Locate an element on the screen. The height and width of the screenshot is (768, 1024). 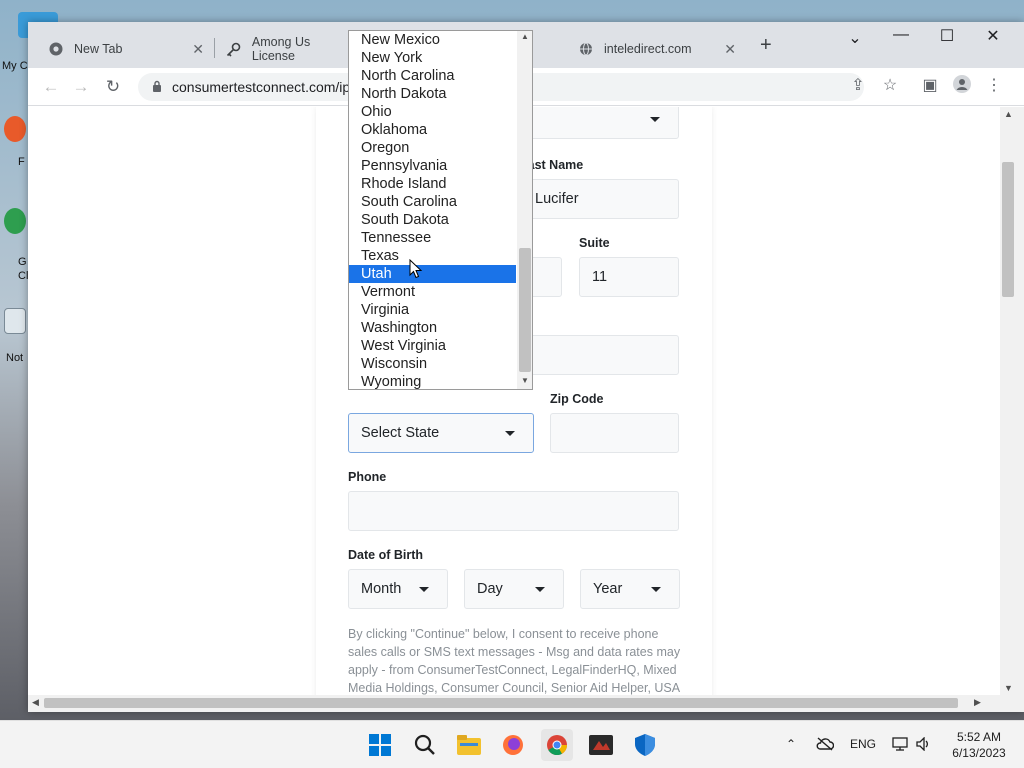
dob-year-select: Year is located at coordinates (630, 589).